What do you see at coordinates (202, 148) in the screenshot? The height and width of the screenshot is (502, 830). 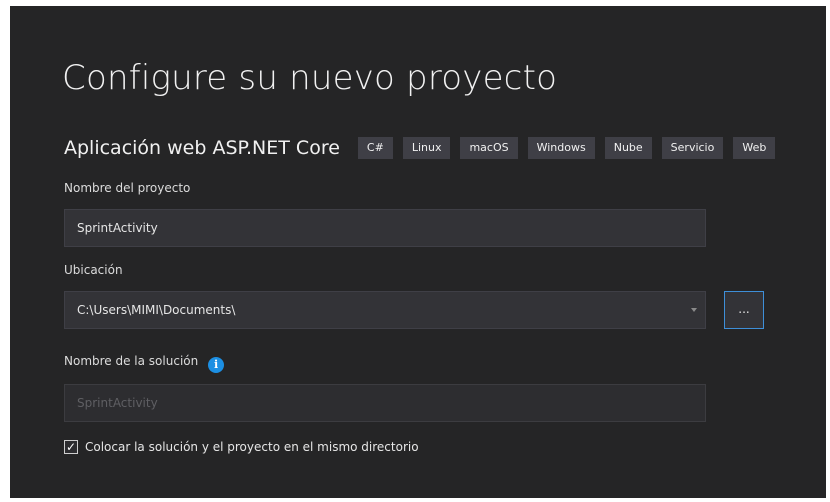 I see `template-name: Aplicación web ASP.NET Core` at bounding box center [202, 148].